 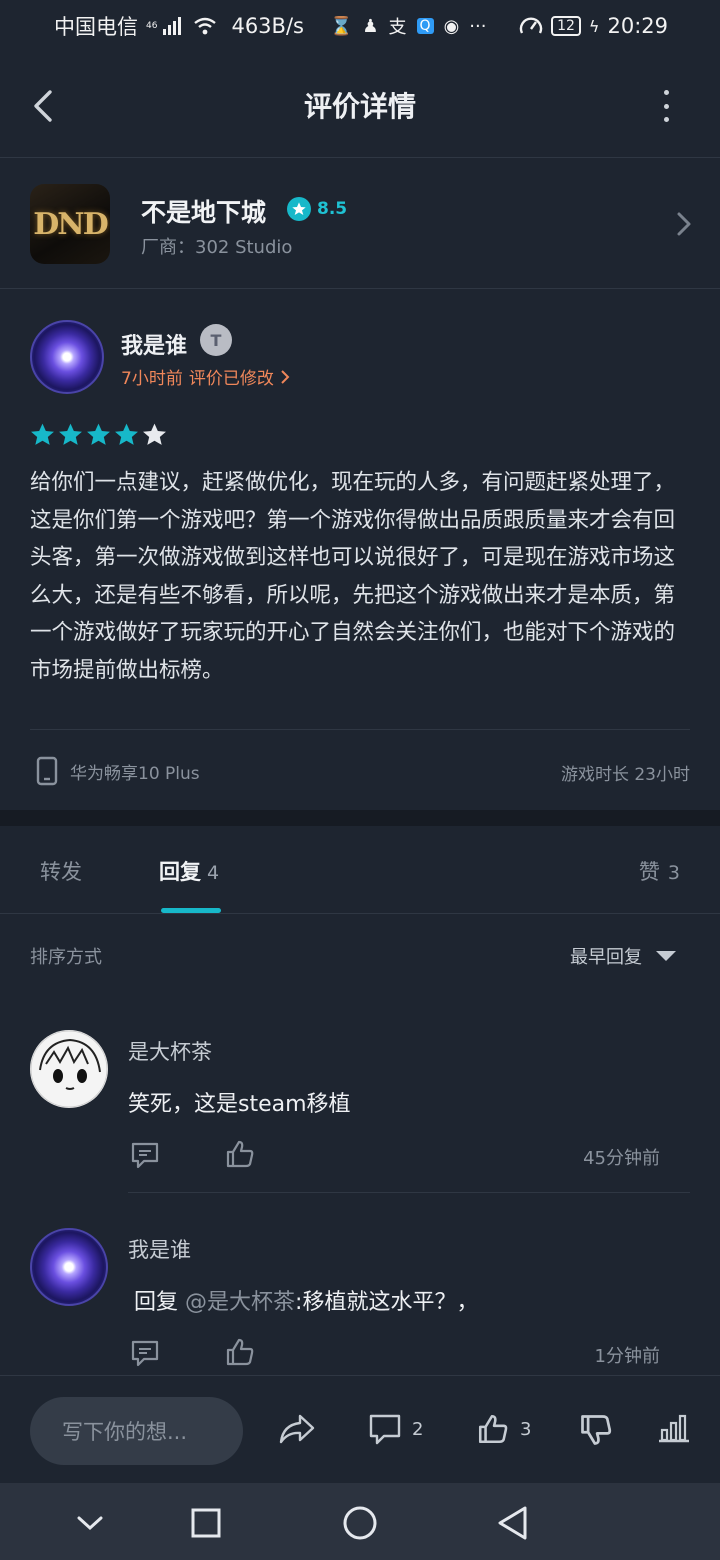 I want to click on alipay-icon: 支, so click(x=397, y=27).